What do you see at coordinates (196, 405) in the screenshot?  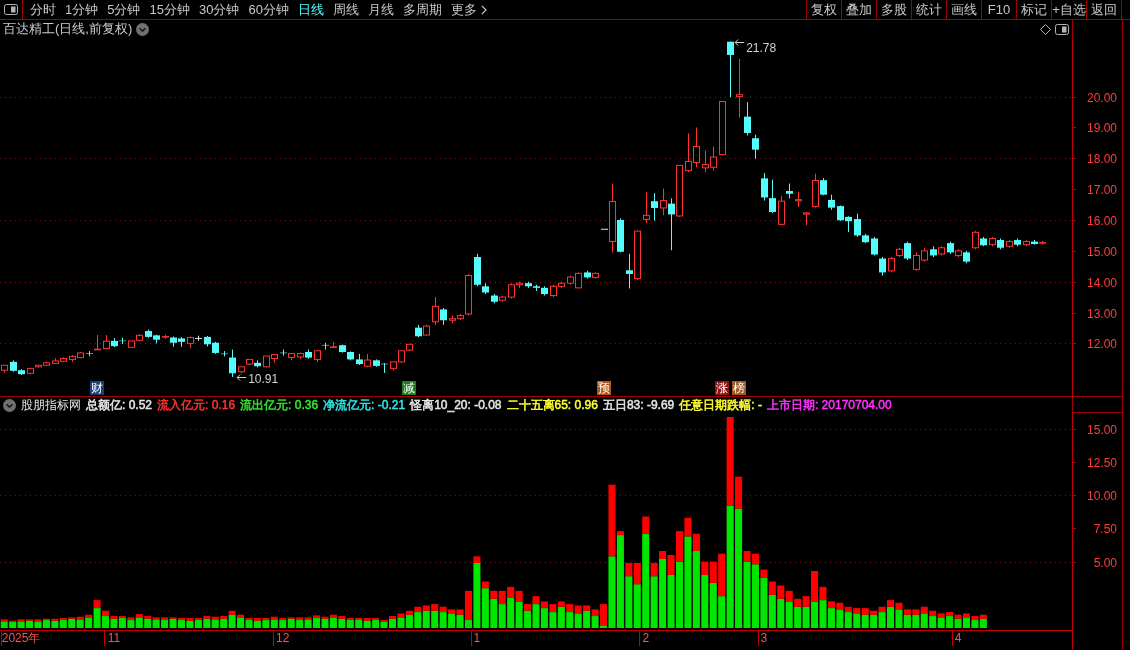 I see `indicator-reading: 流入亿元: 0.16` at bounding box center [196, 405].